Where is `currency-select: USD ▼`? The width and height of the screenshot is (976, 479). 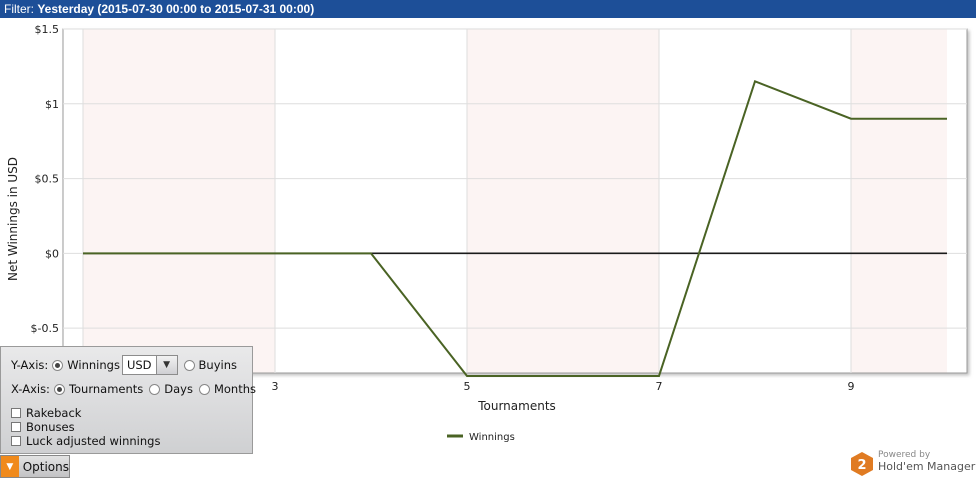 currency-select: USD ▼ is located at coordinates (149, 365).